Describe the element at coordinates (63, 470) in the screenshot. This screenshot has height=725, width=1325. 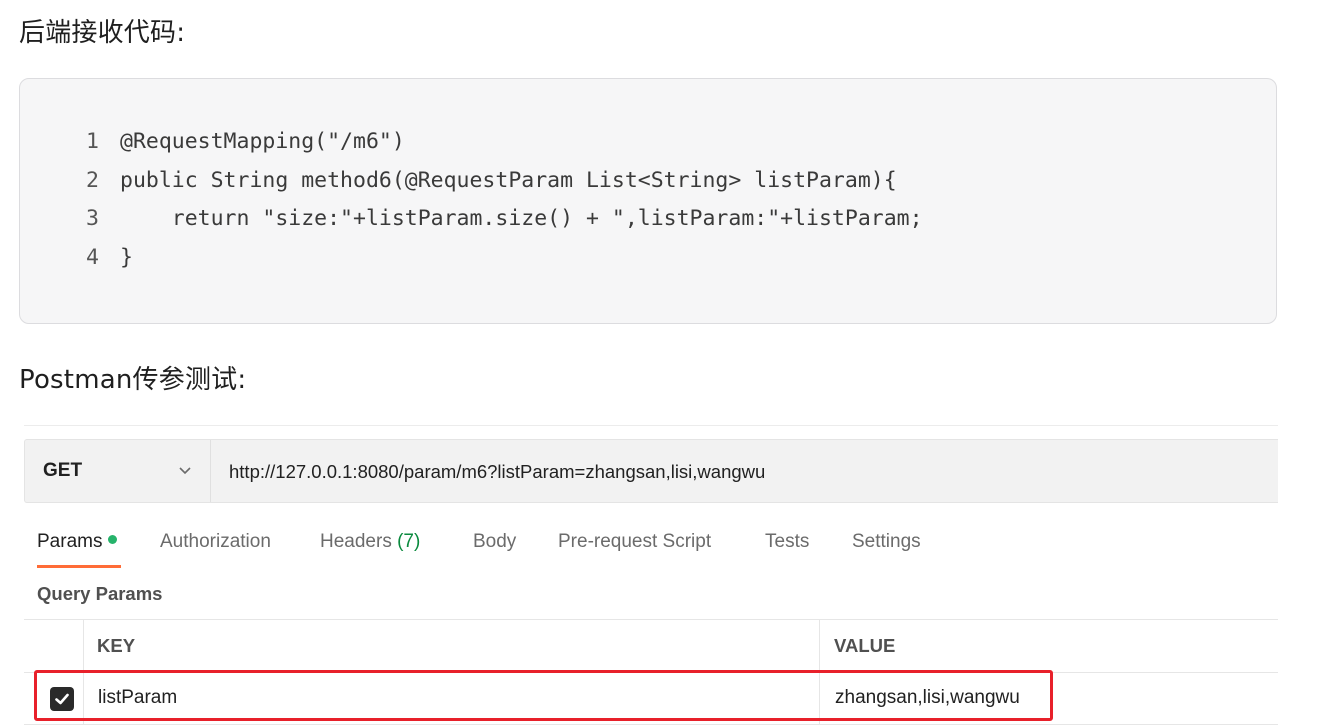
I see `method-label: GET` at that location.